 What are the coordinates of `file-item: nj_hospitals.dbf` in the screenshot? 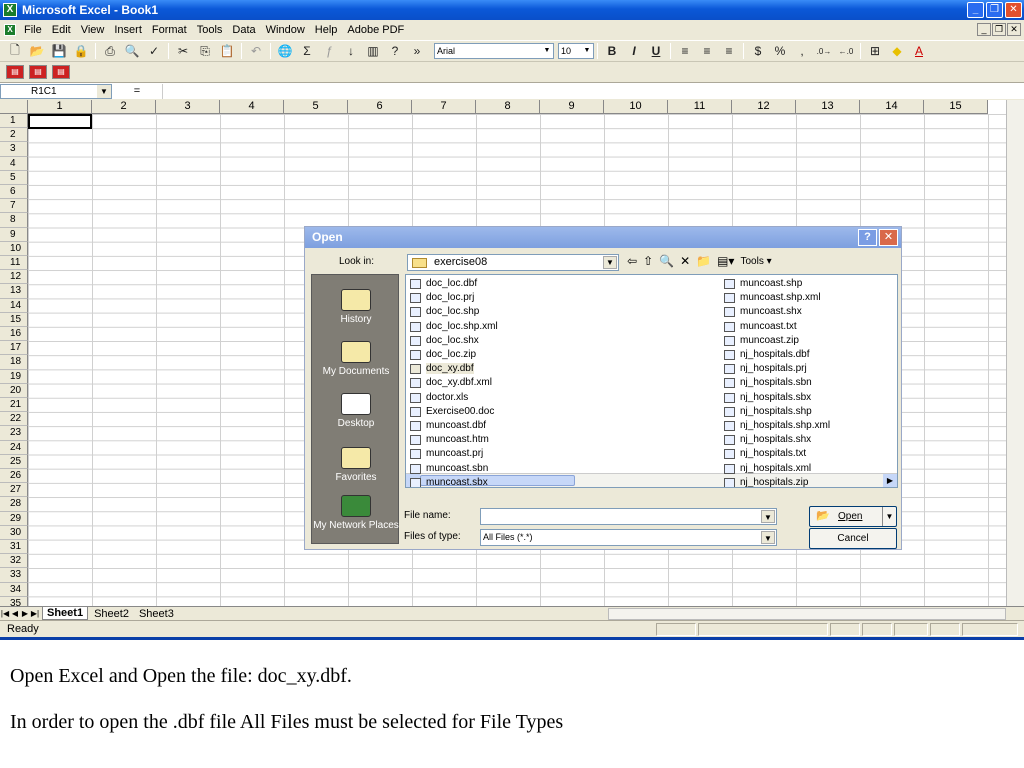 It's located at (766, 355).